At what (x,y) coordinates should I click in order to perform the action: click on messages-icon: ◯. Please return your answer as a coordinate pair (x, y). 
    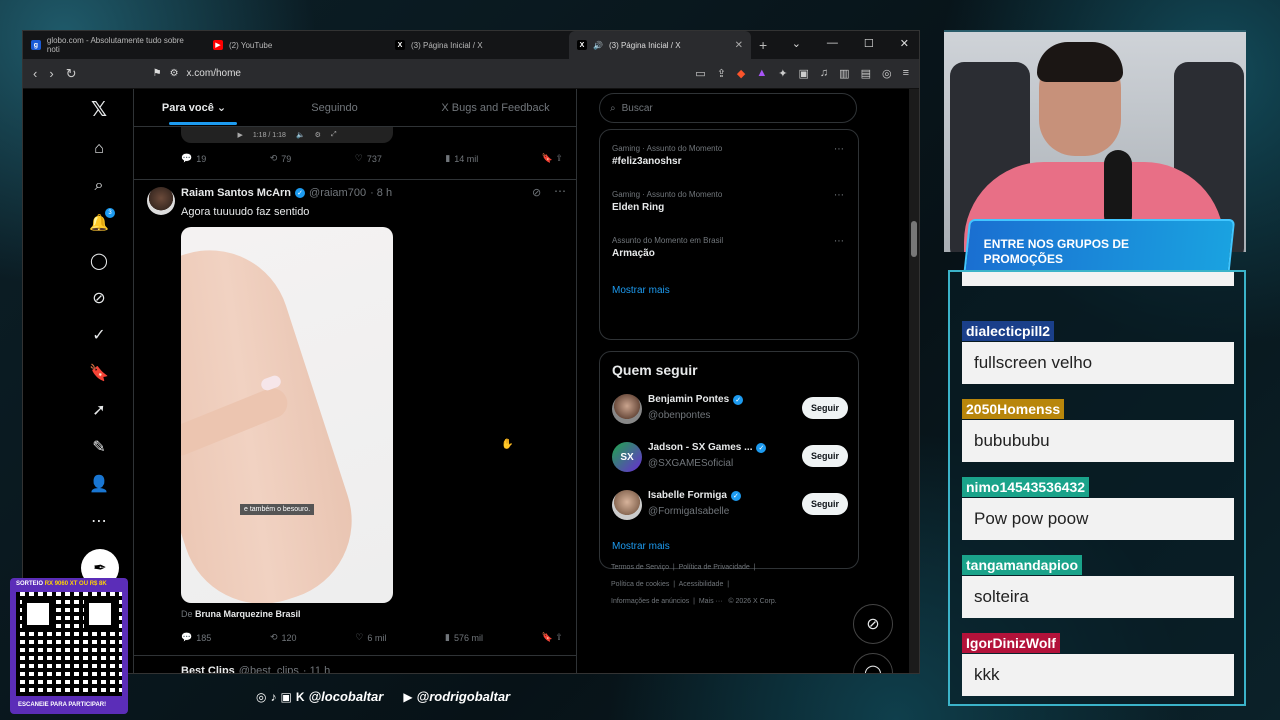
    Looking at the image, I should click on (99, 261).